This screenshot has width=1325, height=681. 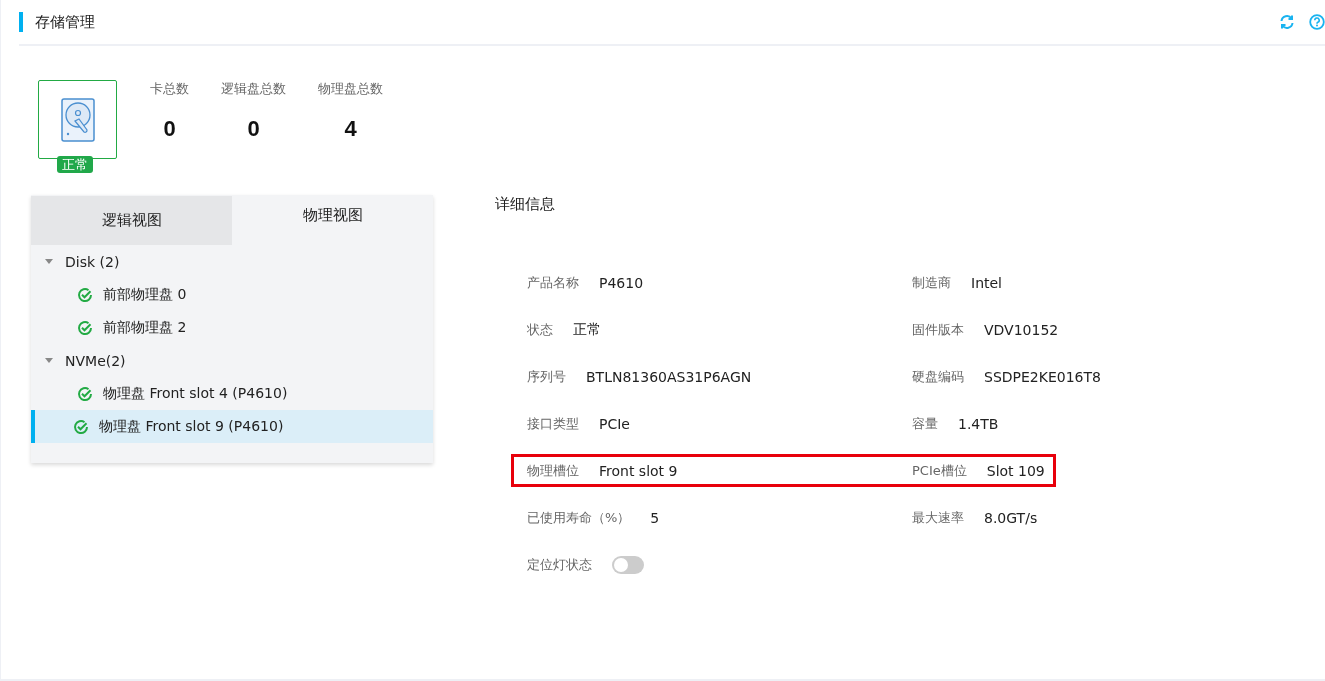 What do you see at coordinates (938, 376) in the screenshot?
I see `field-label: 硬盘编码` at bounding box center [938, 376].